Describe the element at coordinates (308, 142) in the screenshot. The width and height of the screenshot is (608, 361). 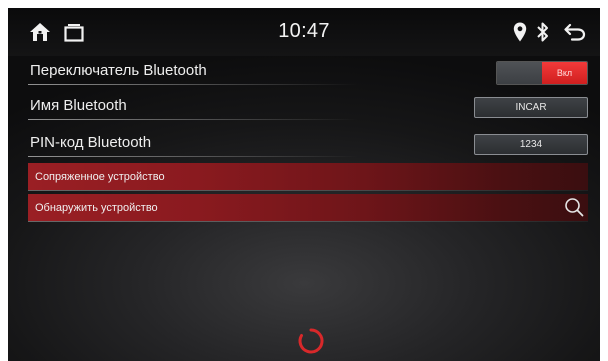
I see `bluetooth-pin-row: PIN-код Bluetooth 1234` at that location.